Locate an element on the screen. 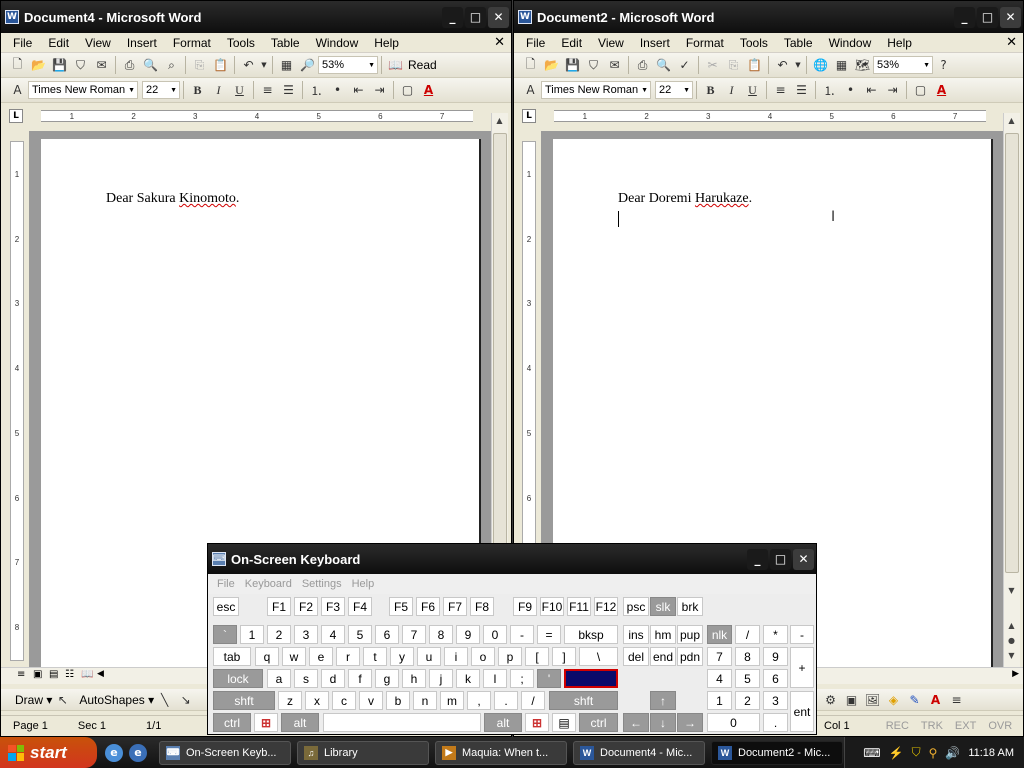 The height and width of the screenshot is (768, 1024). web-view-icon: ▣ is located at coordinates (37, 674).